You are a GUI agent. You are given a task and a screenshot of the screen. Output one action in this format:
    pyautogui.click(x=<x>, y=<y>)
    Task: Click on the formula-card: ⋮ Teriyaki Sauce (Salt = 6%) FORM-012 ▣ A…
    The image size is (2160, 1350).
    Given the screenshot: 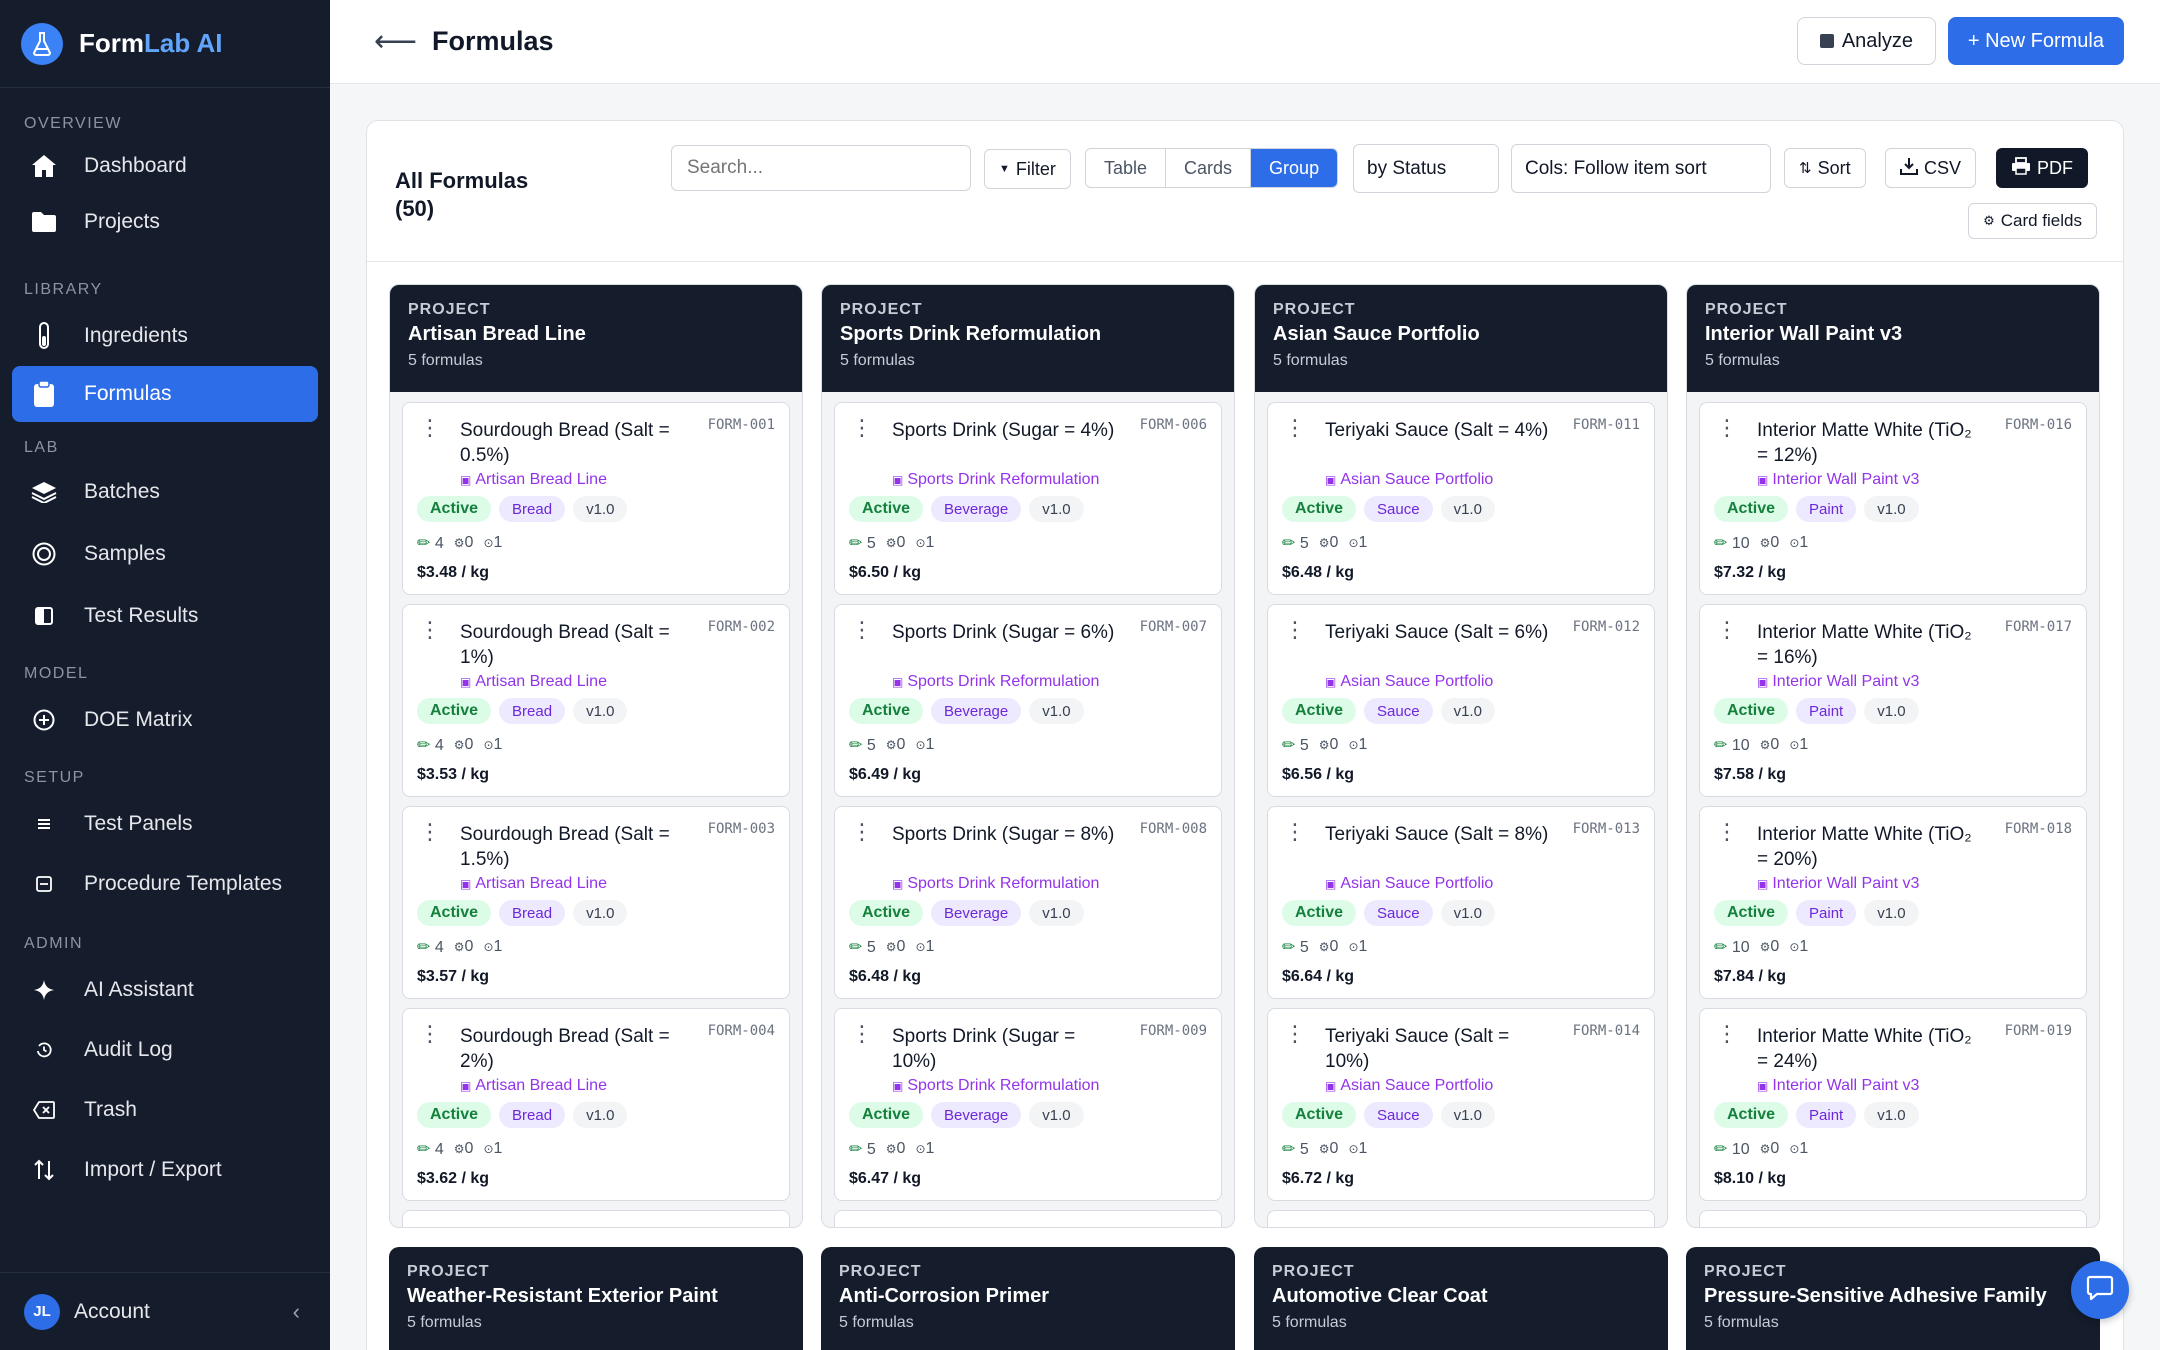 What is the action you would take?
    pyautogui.click(x=1461, y=700)
    